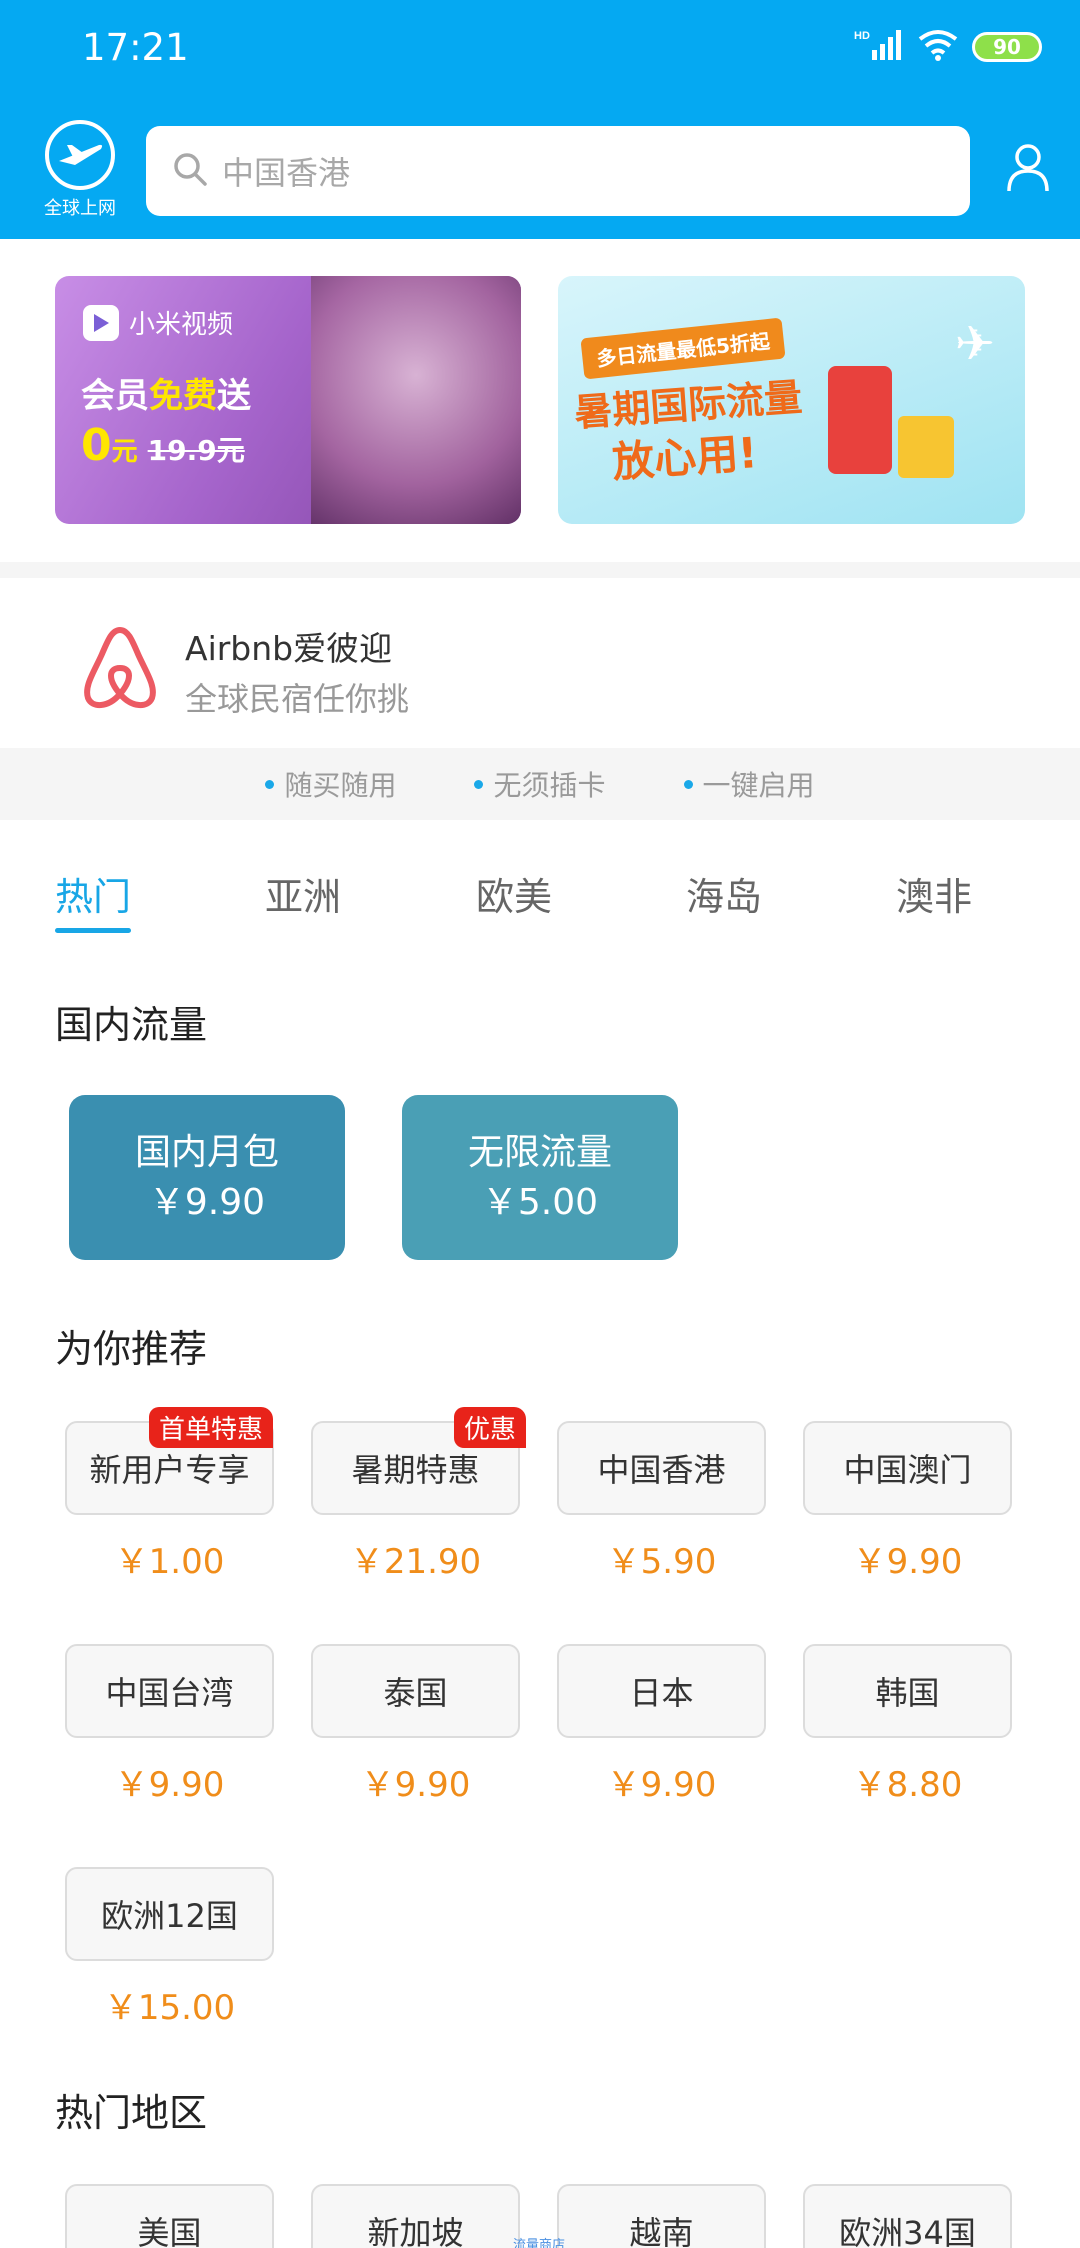 The image size is (1080, 2248). I want to click on domestic-monthly-card: 国内月包 ￥9.90, so click(207, 1177).